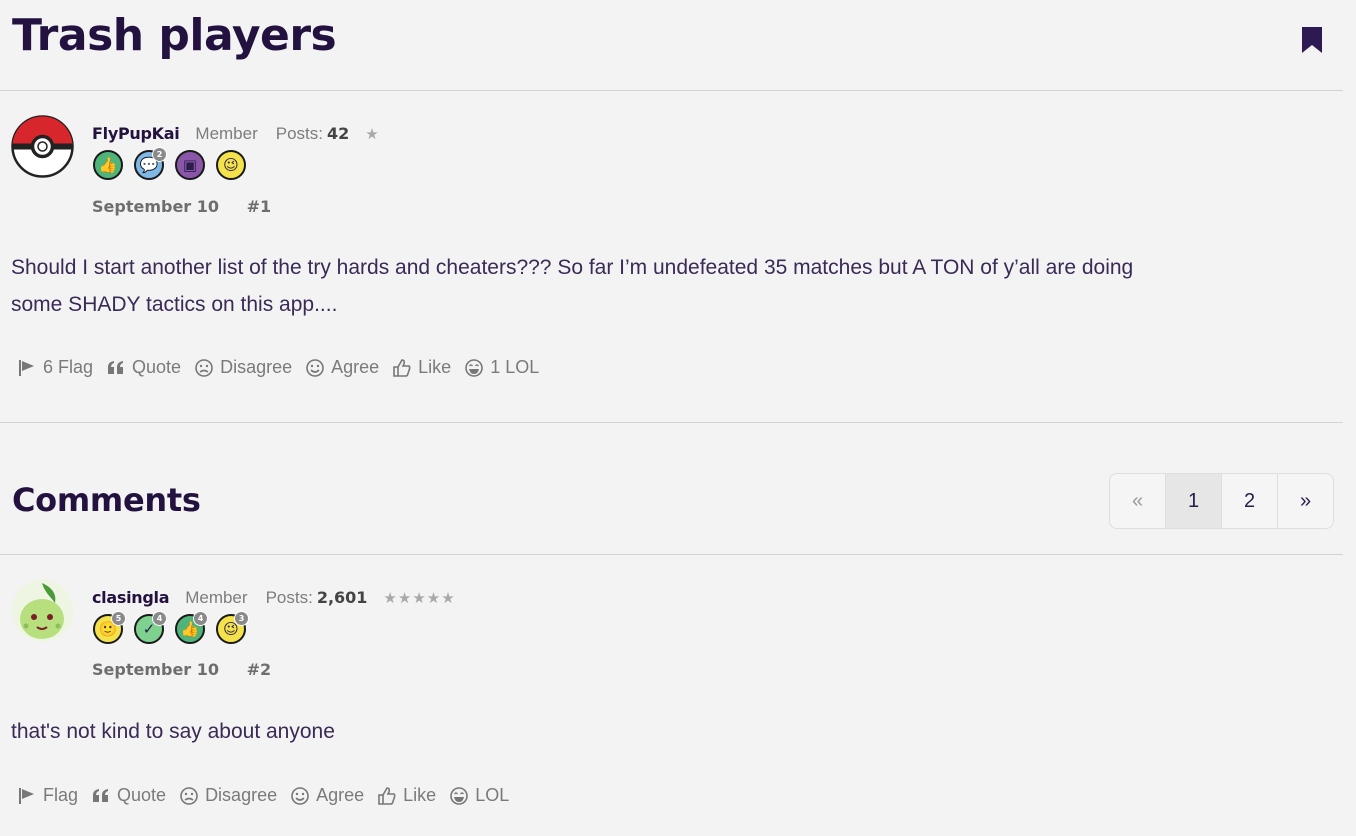  What do you see at coordinates (118, 618) in the screenshot?
I see `badge-count: 5` at bounding box center [118, 618].